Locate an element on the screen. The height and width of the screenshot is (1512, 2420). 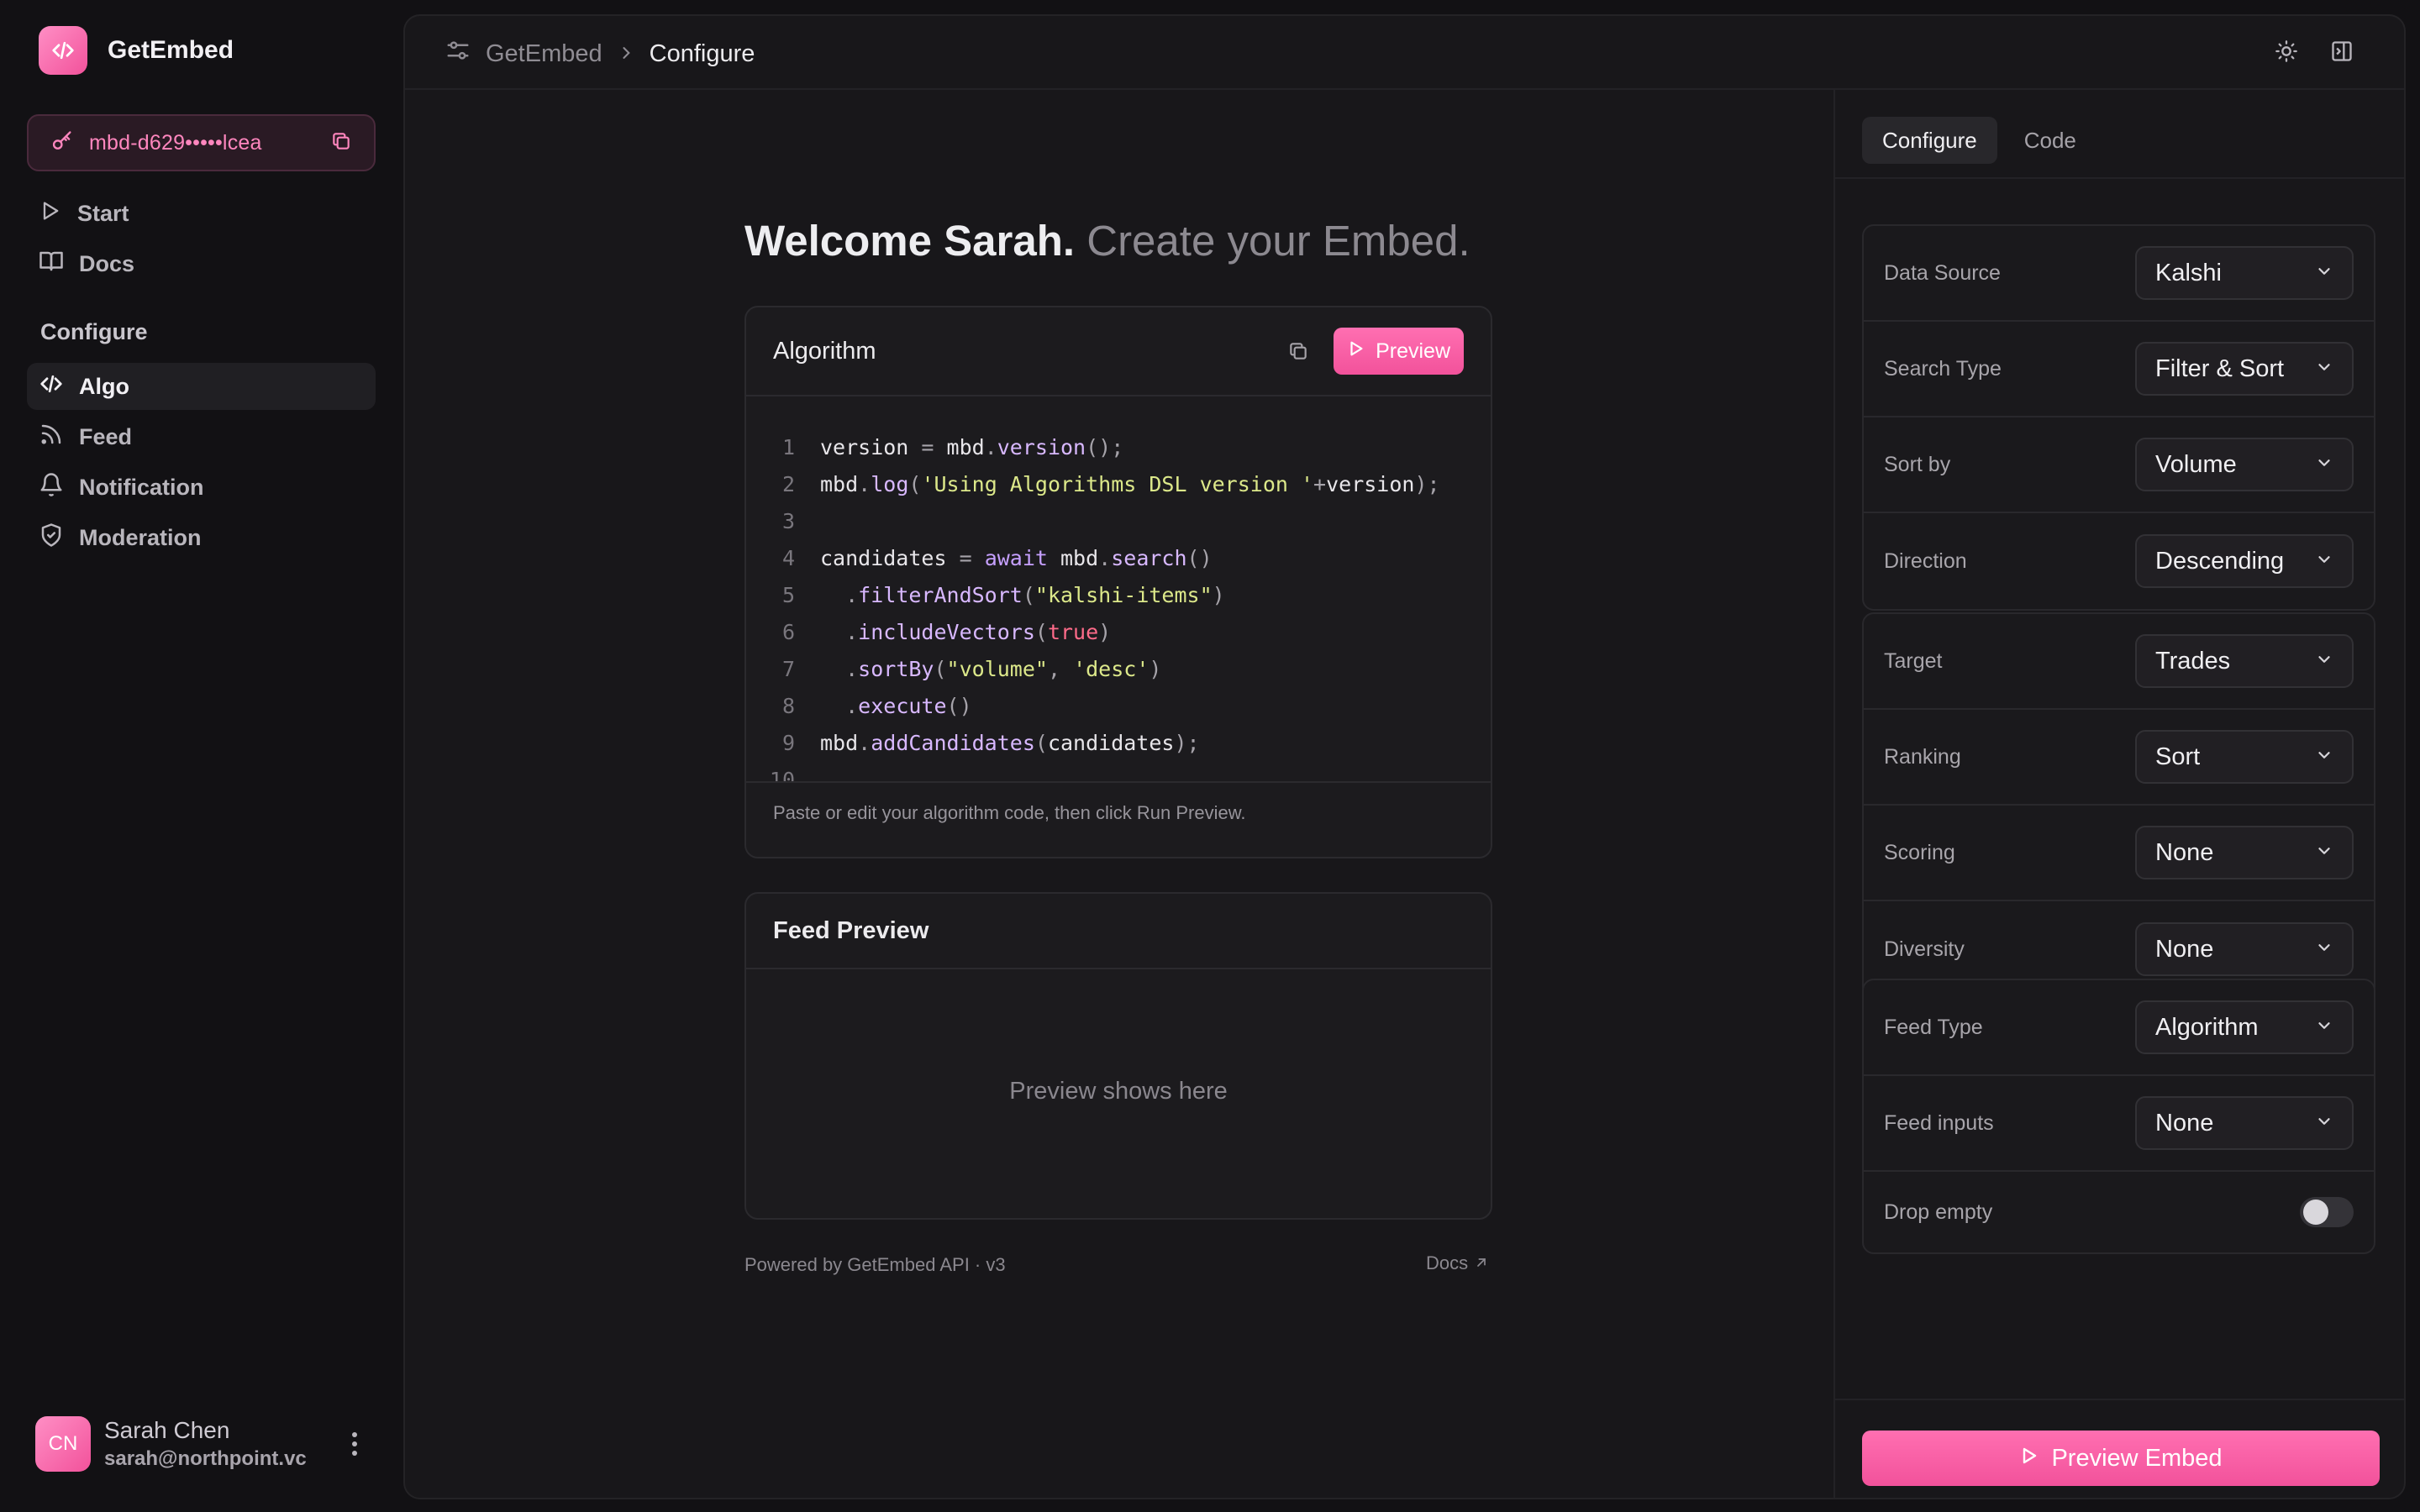
feed-preview-header: Feed Preview is located at coordinates (1118, 931).